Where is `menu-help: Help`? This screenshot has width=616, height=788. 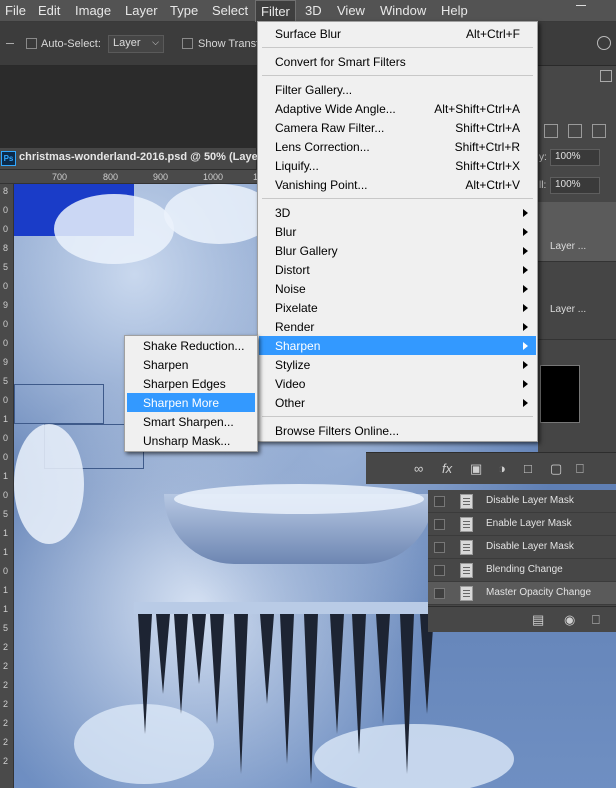
menu-help: Help is located at coordinates (454, 11).